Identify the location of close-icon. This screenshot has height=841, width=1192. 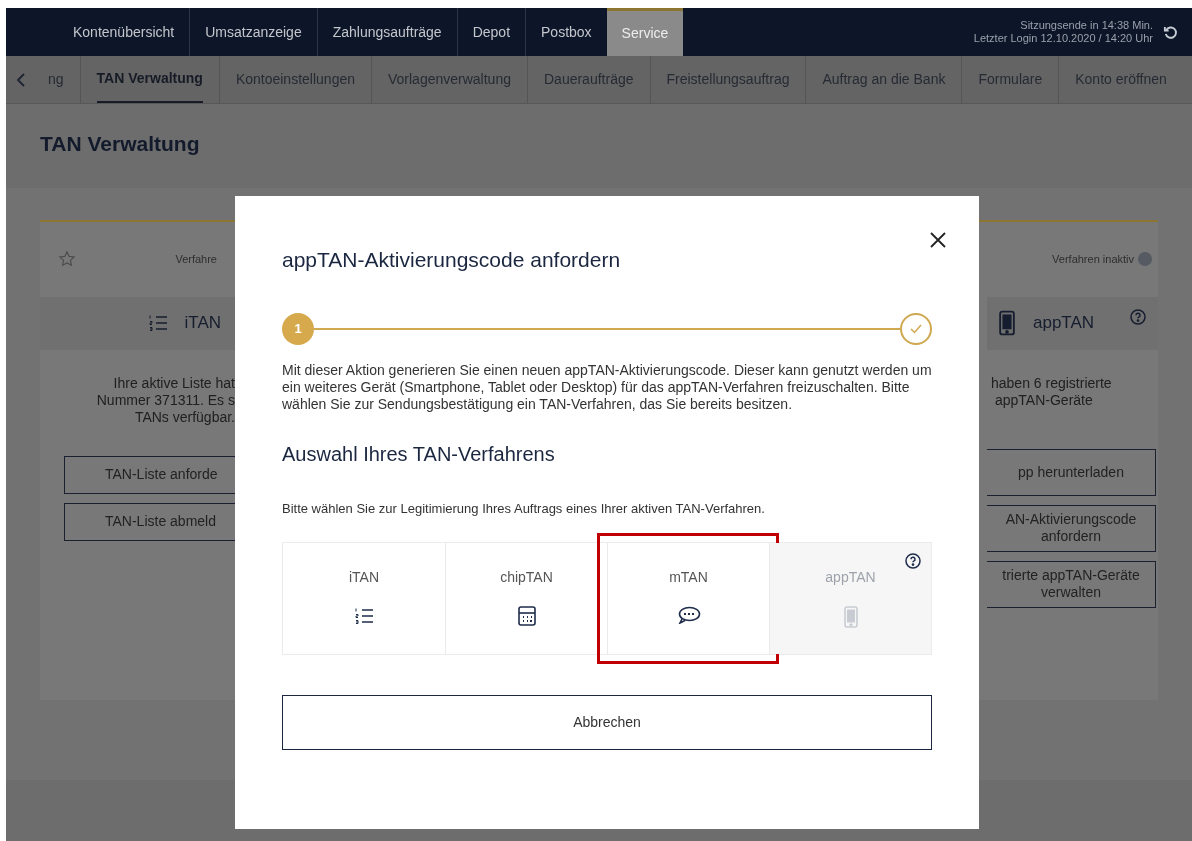
(939, 240).